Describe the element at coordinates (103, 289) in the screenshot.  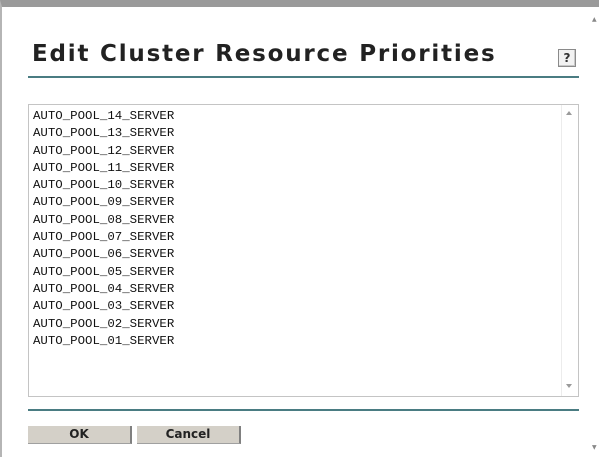
I see `list-item: AUTO_POOL_04_SERVER` at that location.